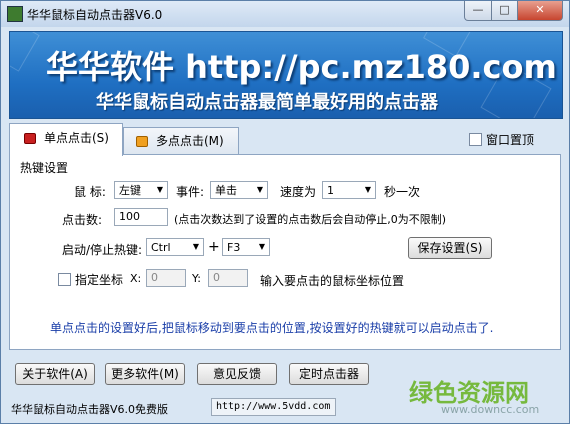  What do you see at coordinates (64, 279) in the screenshot?
I see `specify-coords-checkbox` at bounding box center [64, 279].